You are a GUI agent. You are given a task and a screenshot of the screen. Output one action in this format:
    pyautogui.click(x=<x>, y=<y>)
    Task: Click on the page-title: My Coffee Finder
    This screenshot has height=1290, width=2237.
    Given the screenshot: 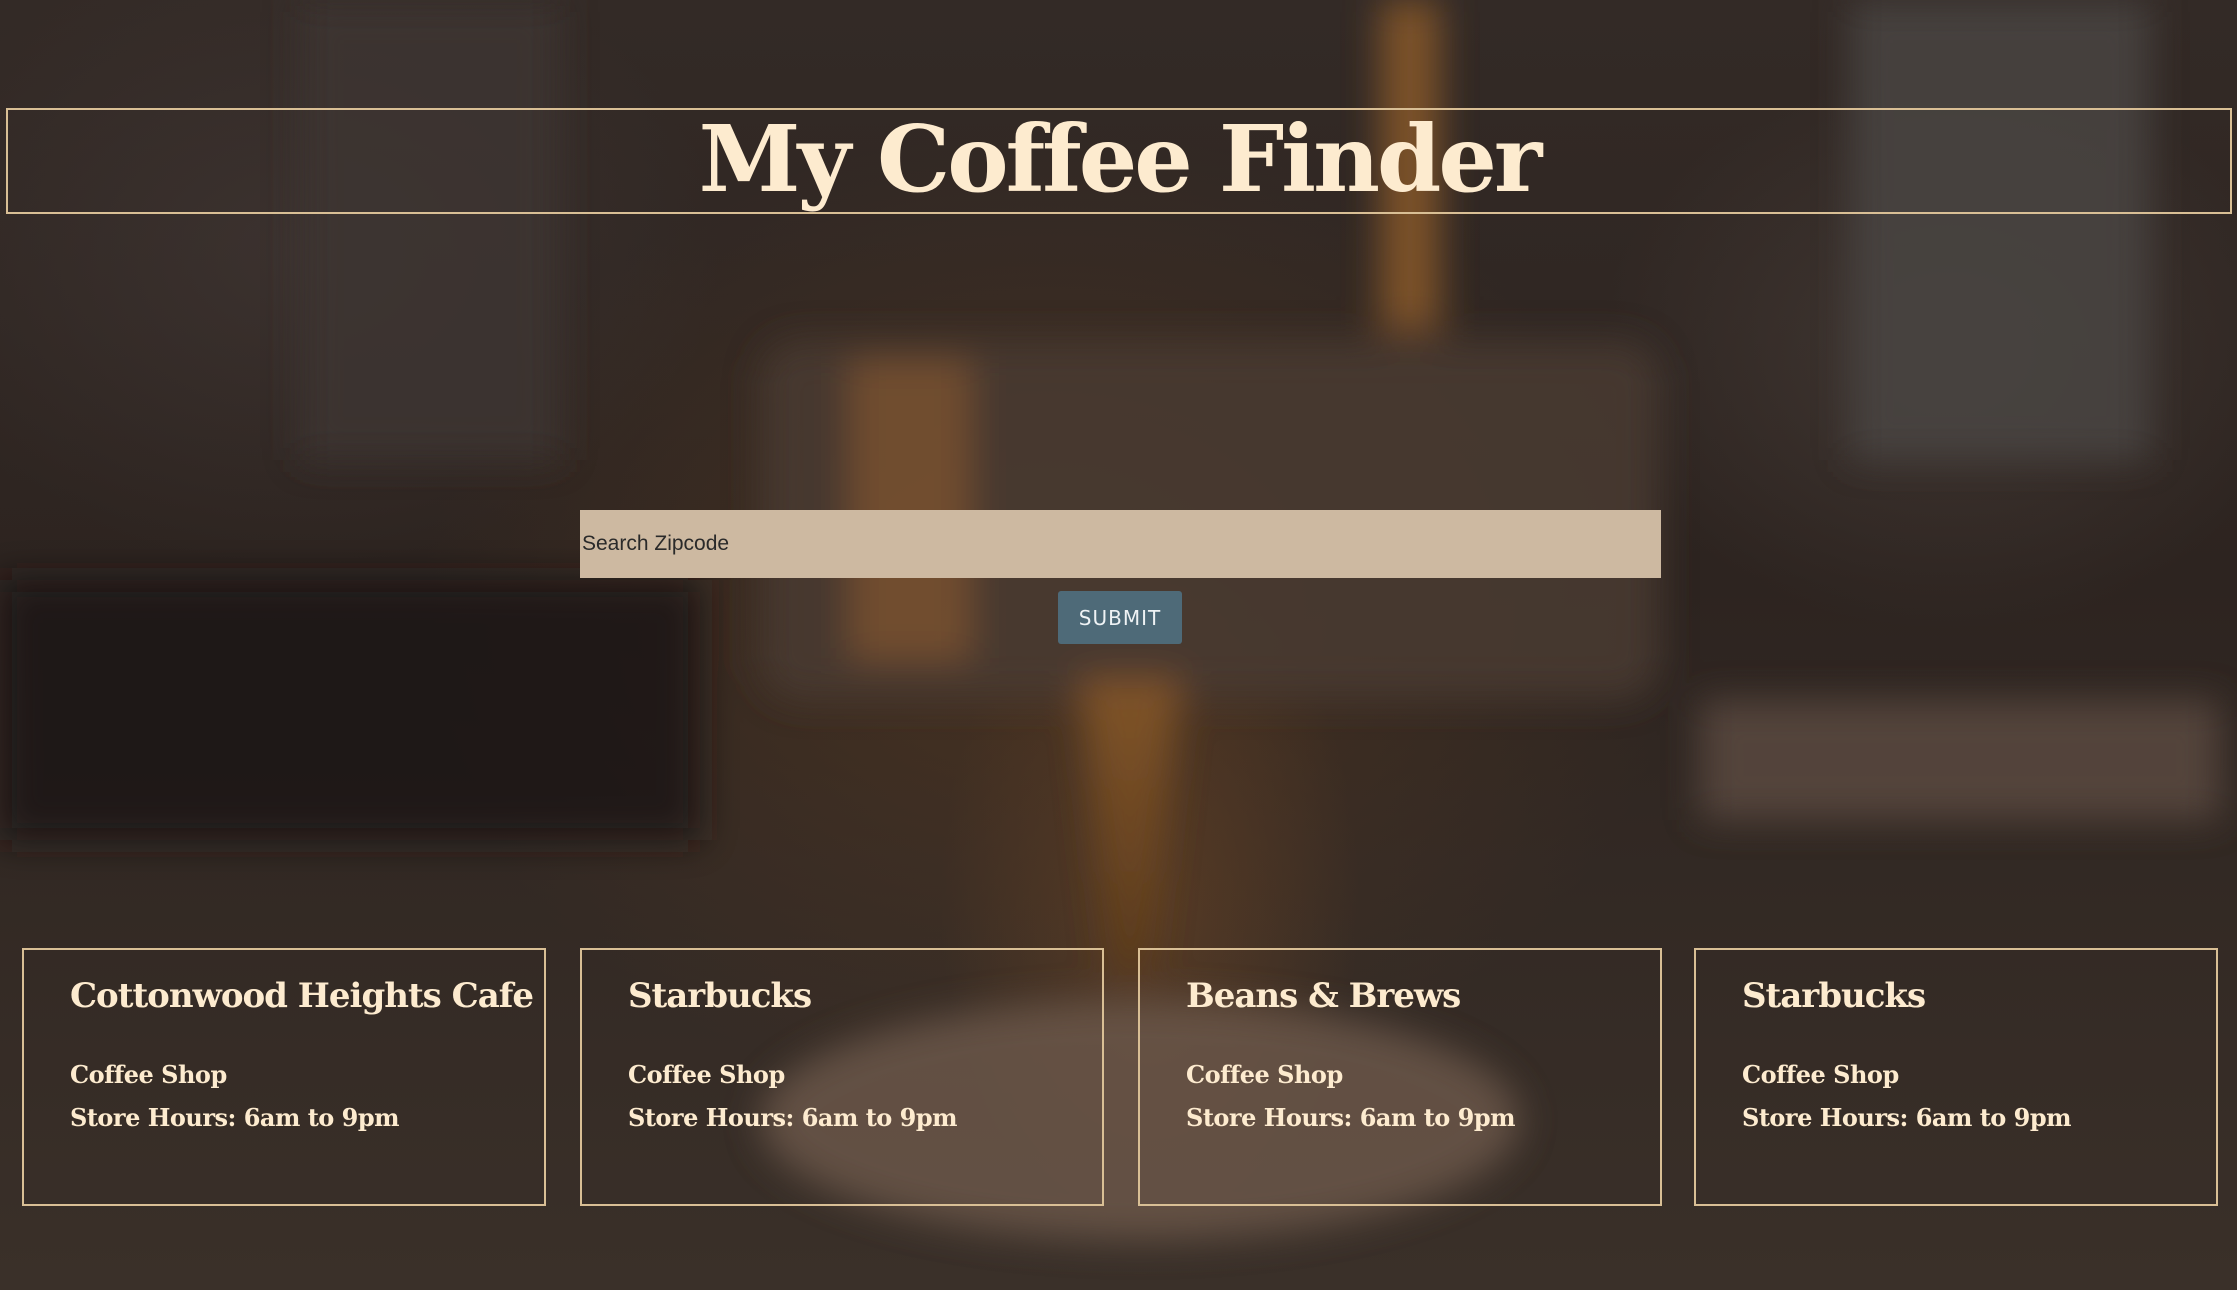 What is the action you would take?
    pyautogui.click(x=1120, y=159)
    